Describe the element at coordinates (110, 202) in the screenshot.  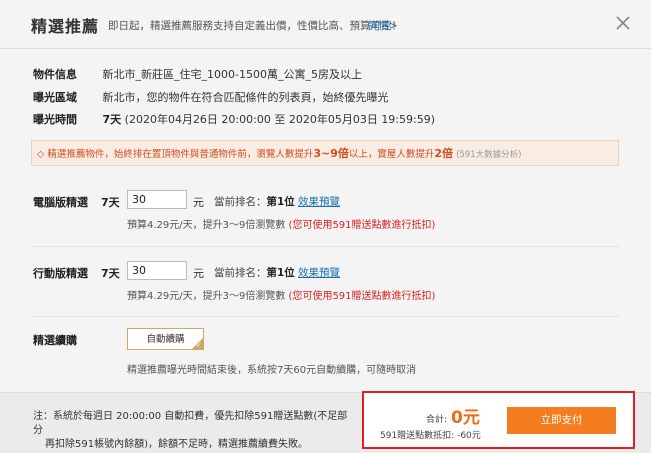
I see `pc-days: 7天` at that location.